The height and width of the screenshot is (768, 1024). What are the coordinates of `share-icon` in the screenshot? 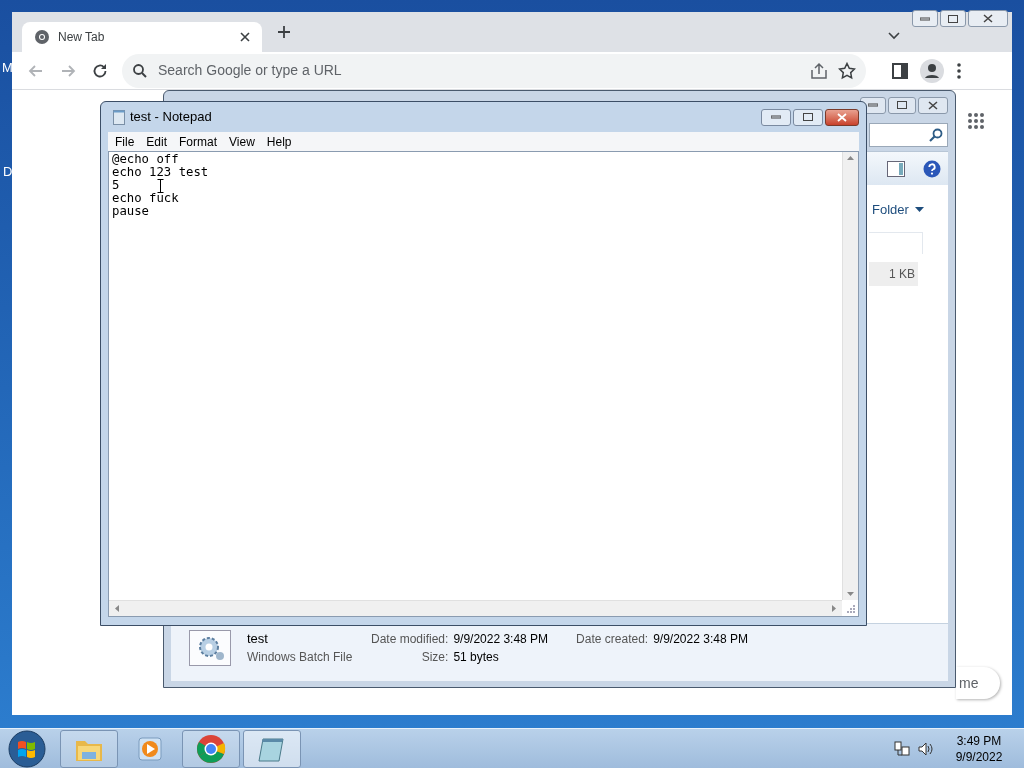 It's located at (819, 70).